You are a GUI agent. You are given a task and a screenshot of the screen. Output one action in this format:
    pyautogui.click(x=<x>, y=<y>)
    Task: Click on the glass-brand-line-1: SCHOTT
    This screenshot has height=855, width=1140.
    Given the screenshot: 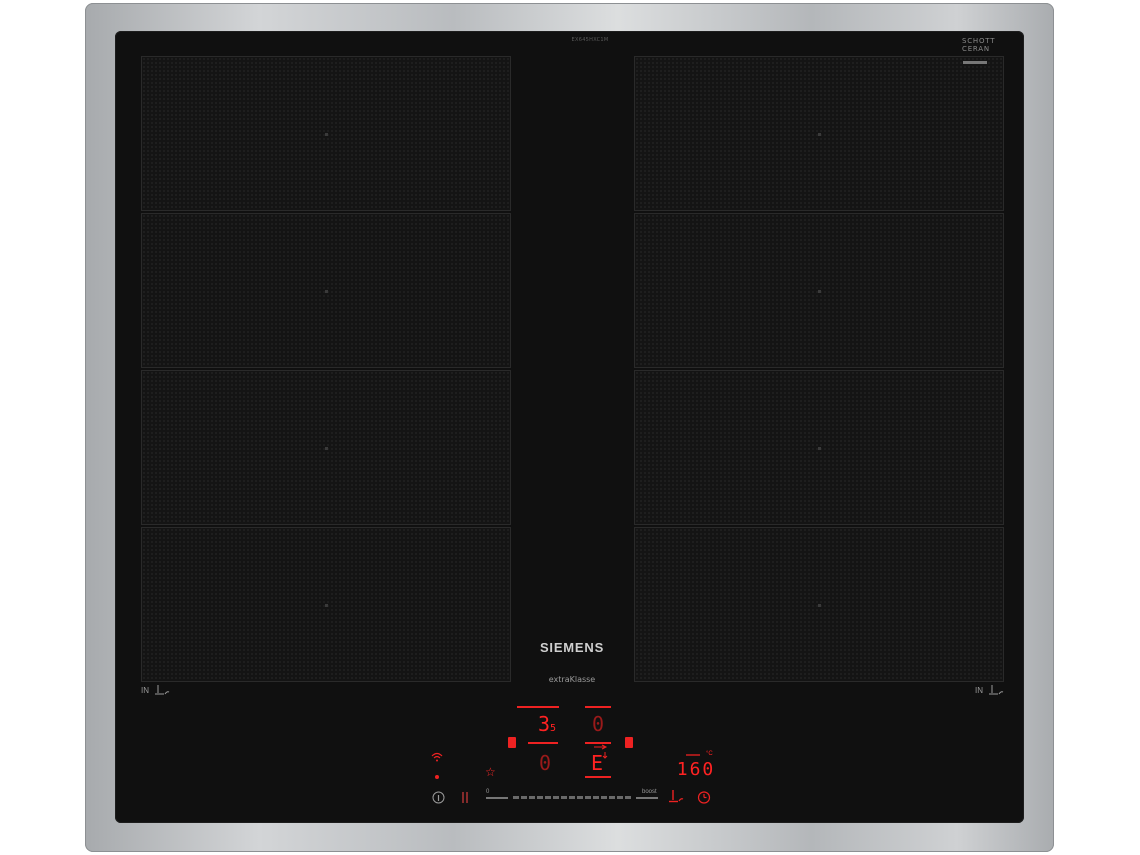 What is the action you would take?
    pyautogui.click(x=979, y=41)
    